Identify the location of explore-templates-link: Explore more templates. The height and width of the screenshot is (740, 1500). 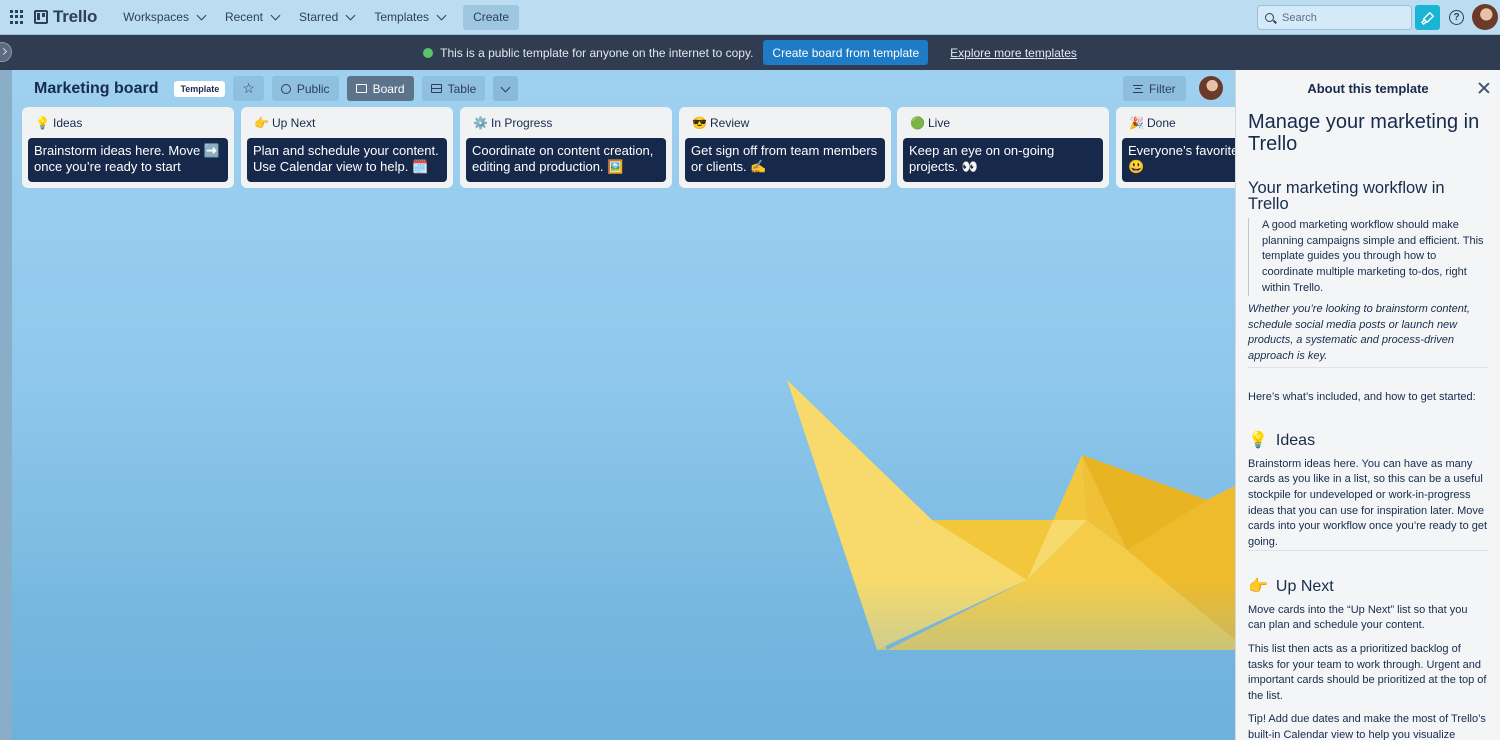
(1013, 53).